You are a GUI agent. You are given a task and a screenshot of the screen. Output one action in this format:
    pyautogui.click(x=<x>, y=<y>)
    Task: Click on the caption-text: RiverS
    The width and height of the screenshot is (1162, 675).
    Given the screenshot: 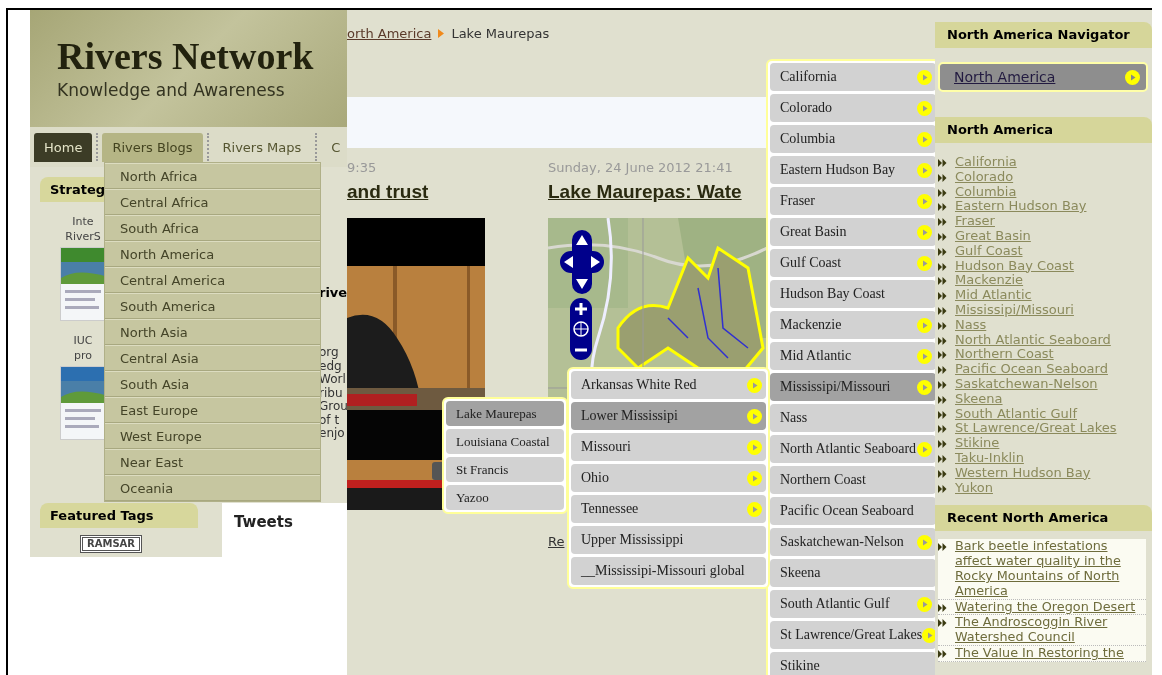 What is the action you would take?
    pyautogui.click(x=83, y=236)
    